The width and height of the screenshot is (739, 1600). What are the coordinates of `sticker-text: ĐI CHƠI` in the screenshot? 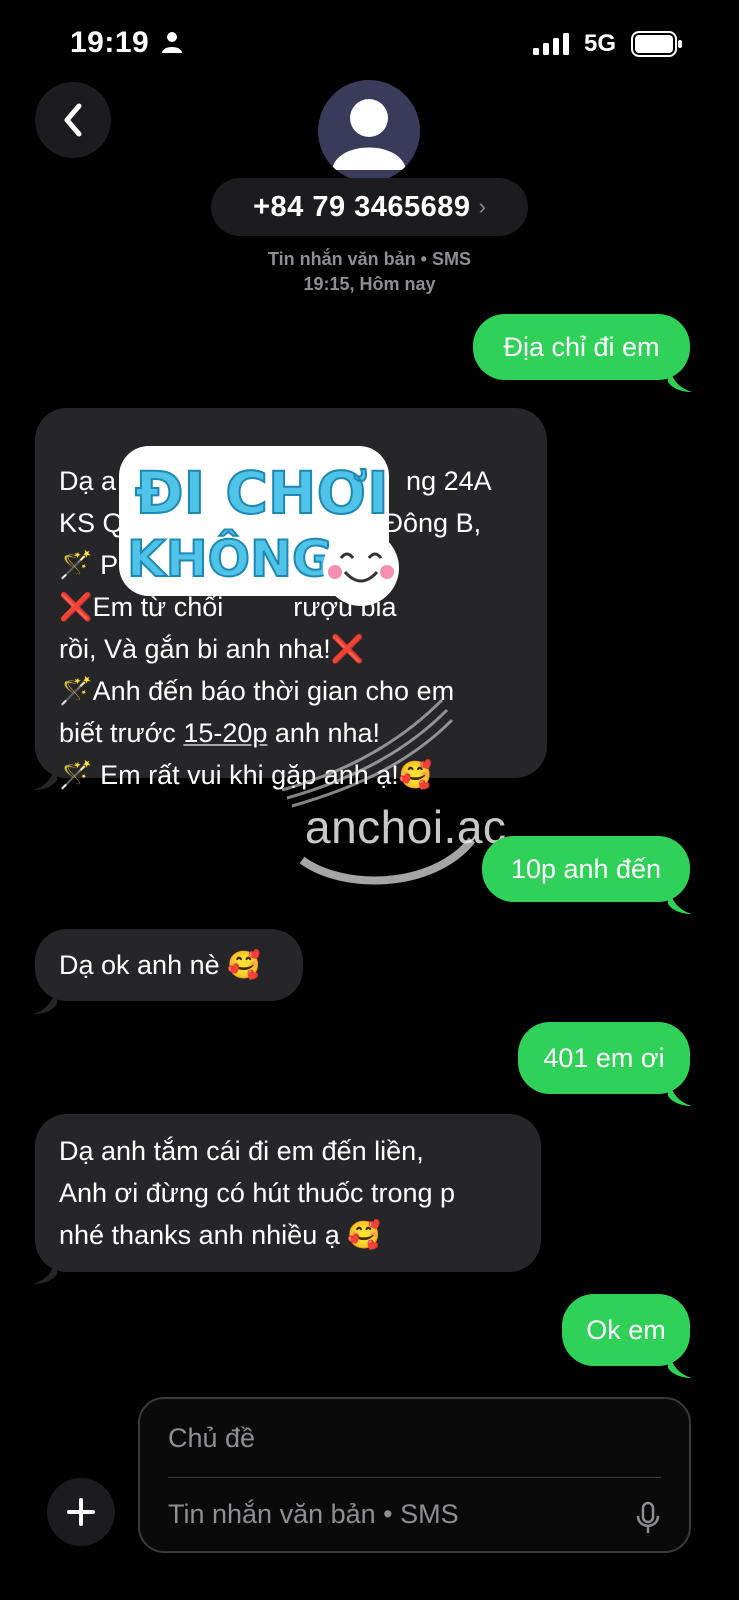 It's located at (262, 493).